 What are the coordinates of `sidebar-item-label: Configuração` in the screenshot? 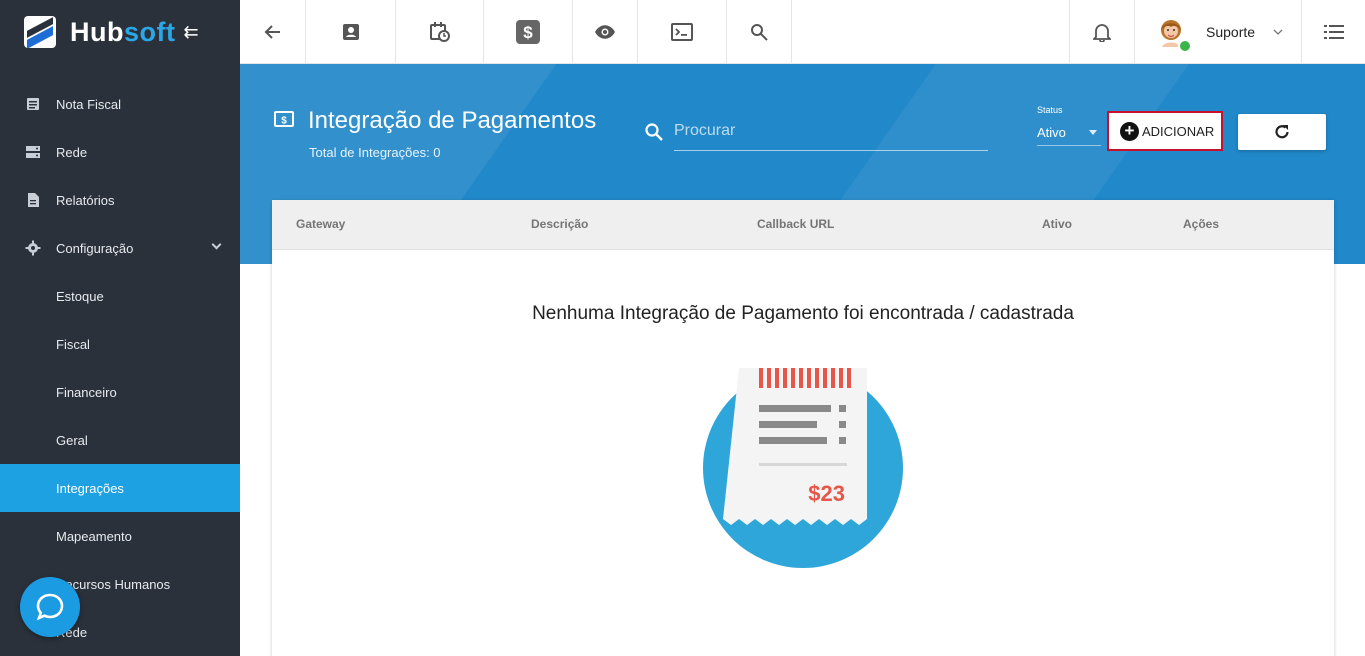 It's located at (95, 248).